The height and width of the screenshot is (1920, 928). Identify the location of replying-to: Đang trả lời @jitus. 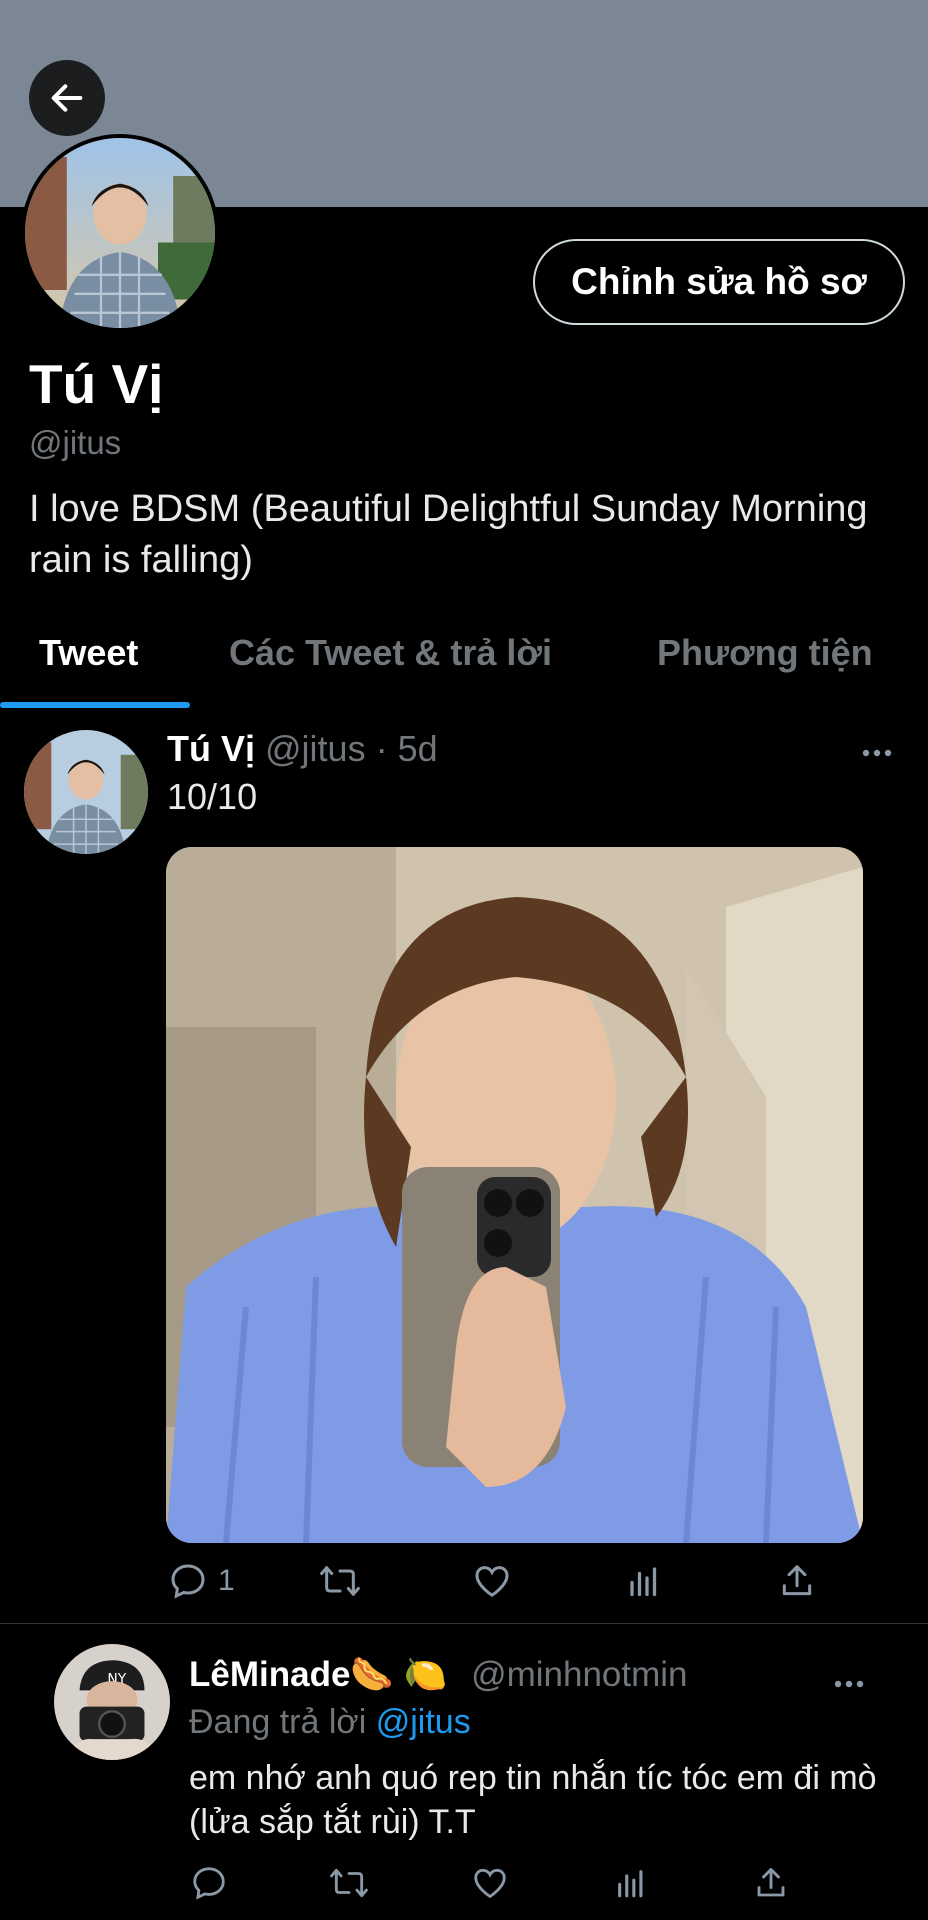
(330, 1722).